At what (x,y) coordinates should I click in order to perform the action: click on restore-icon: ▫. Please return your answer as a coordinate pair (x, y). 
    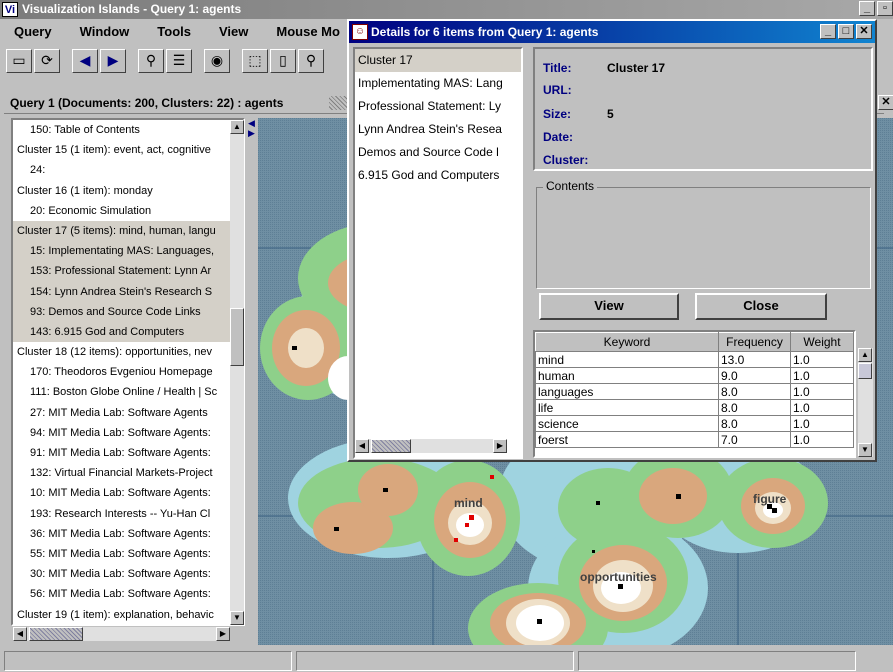
    Looking at the image, I should click on (885, 8).